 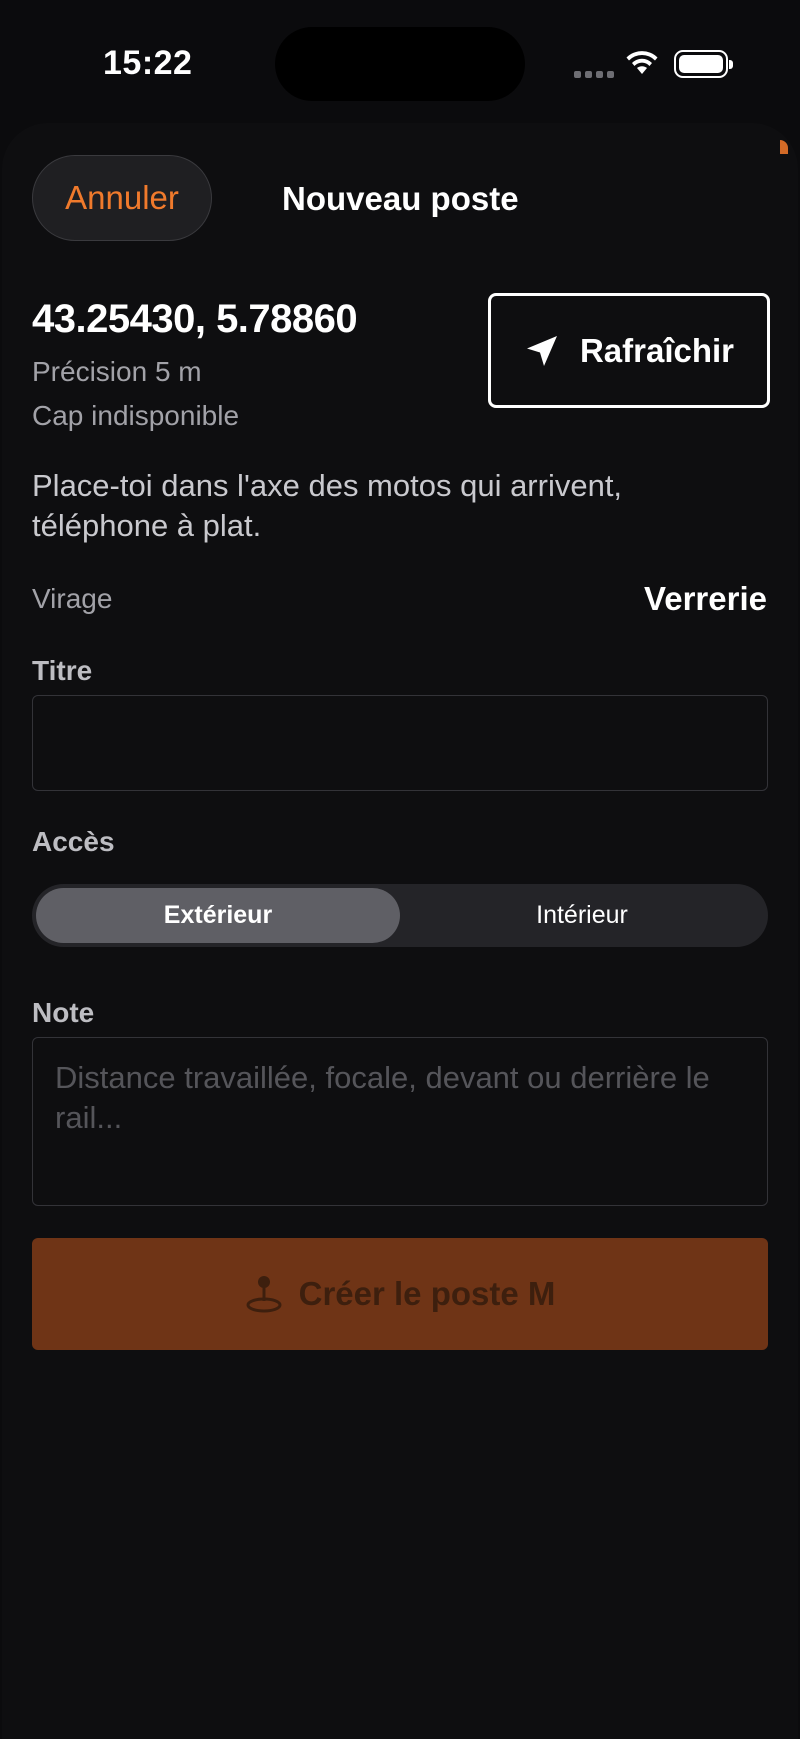 I want to click on dynamic-island, so click(x=400, y=64).